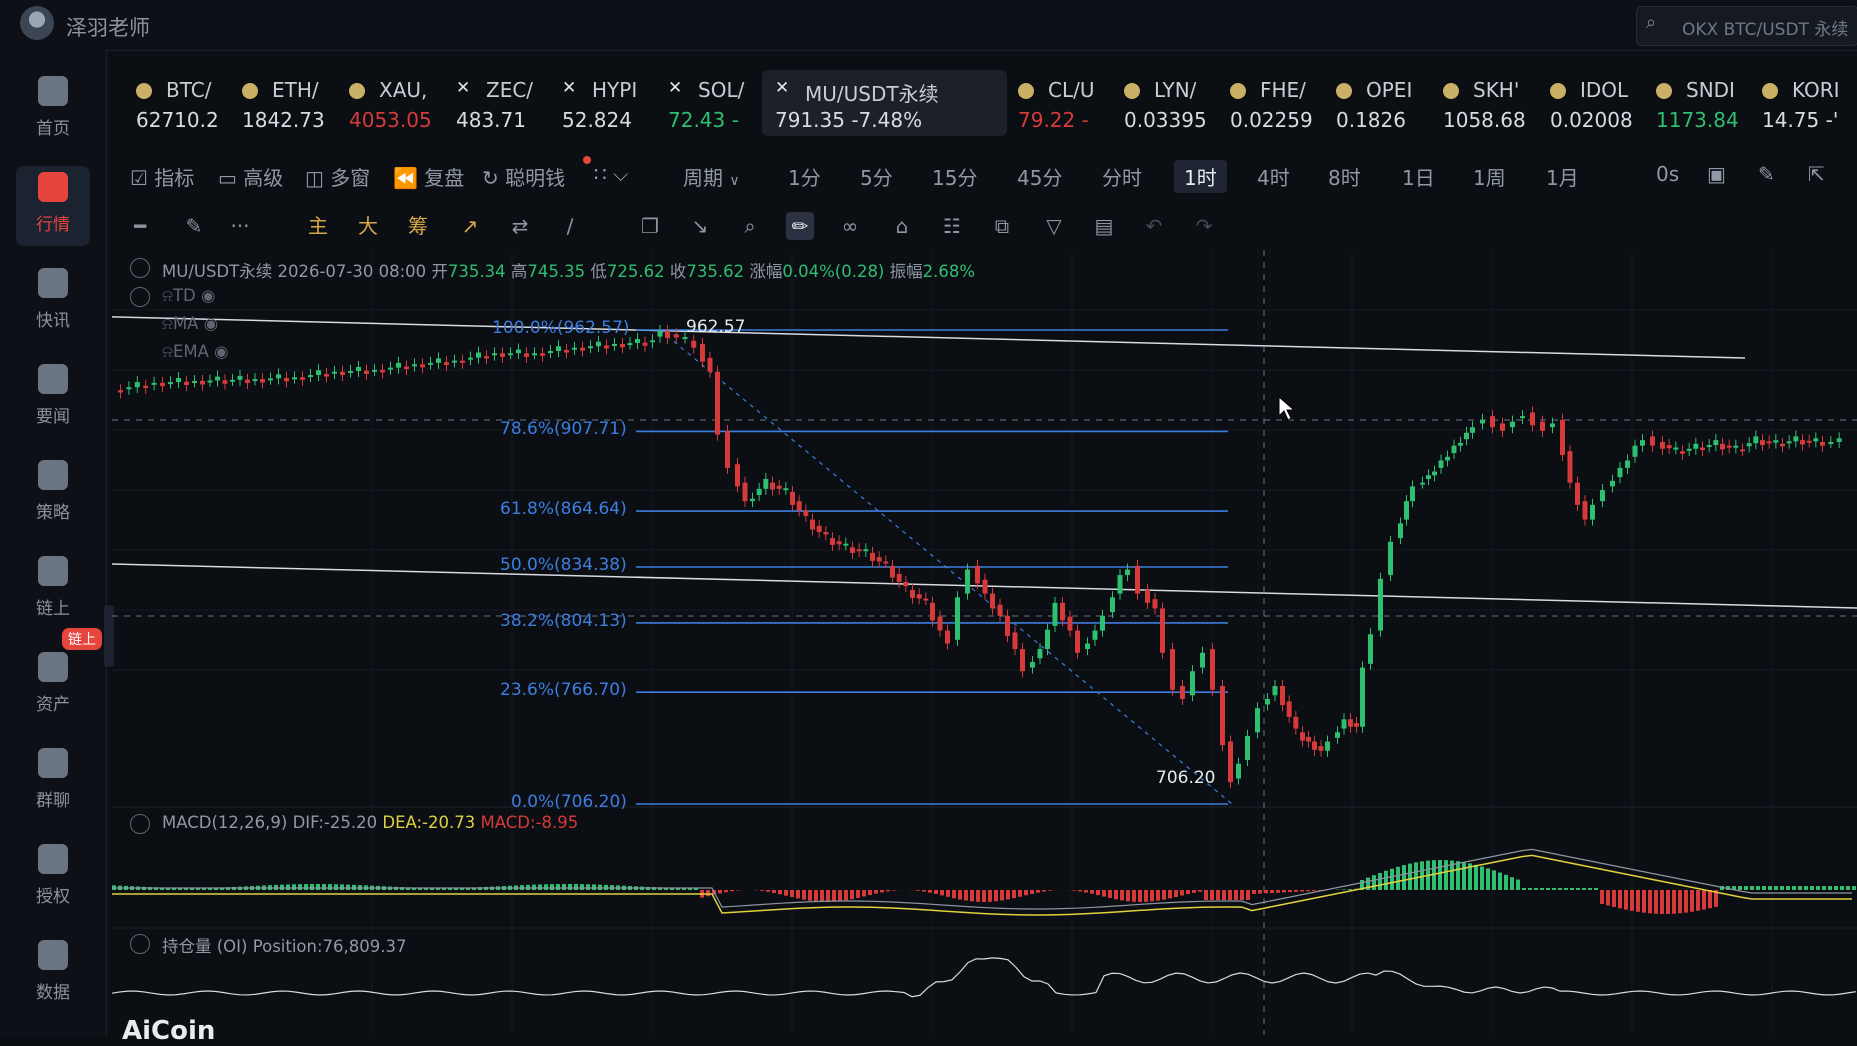 The image size is (1857, 1046). What do you see at coordinates (954, 176) in the screenshot?
I see `interval-2: 15分` at bounding box center [954, 176].